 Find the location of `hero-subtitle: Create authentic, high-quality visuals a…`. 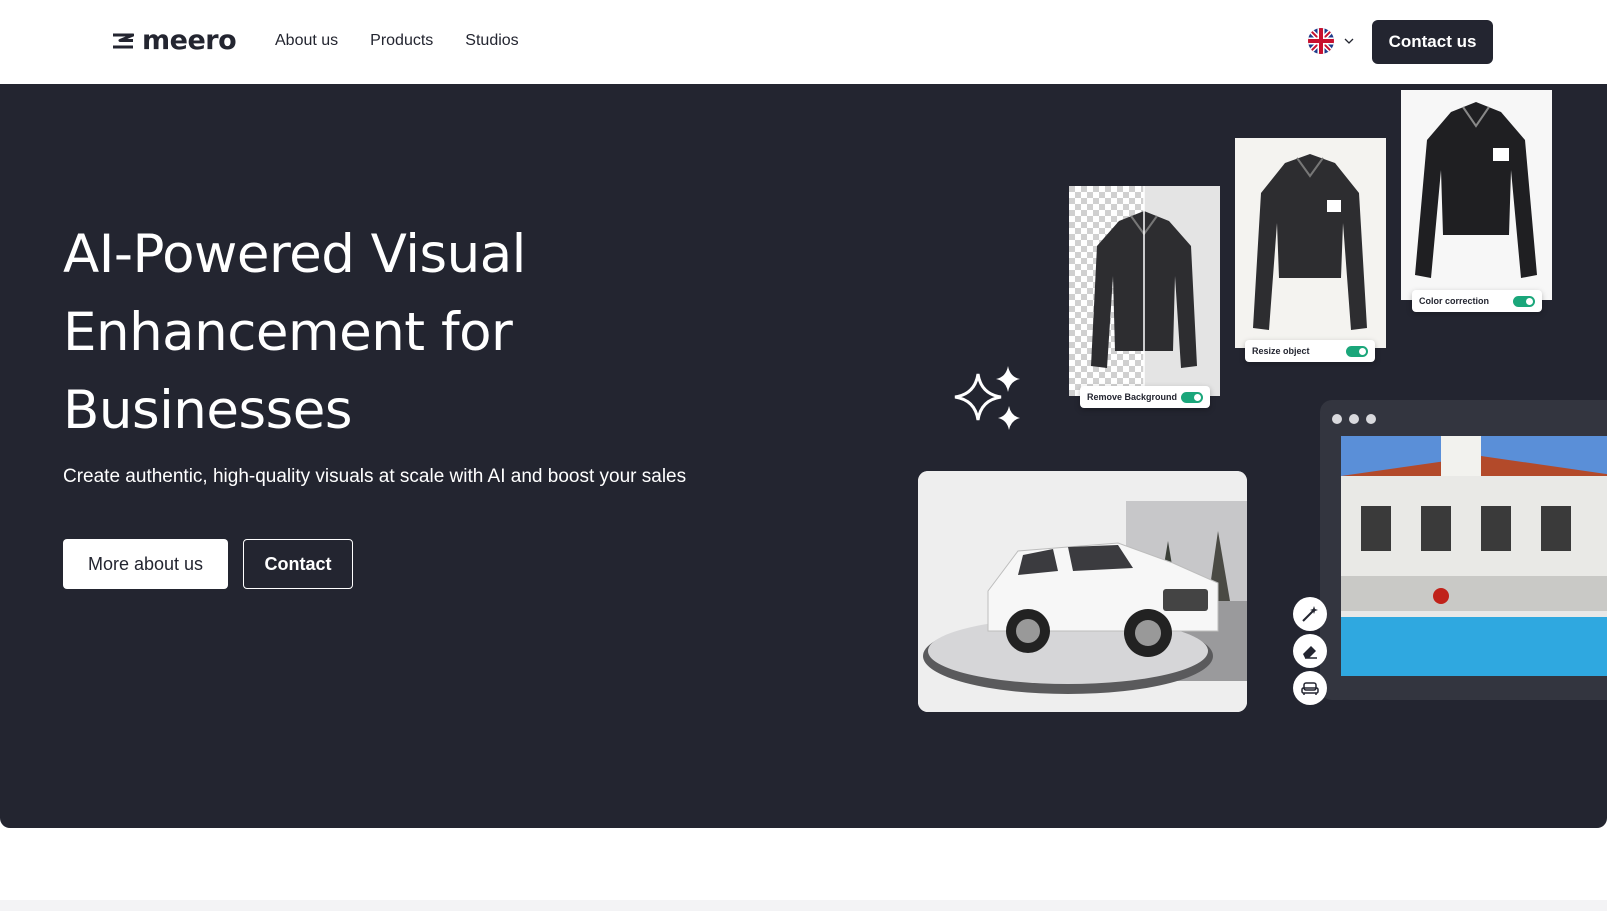

hero-subtitle: Create authentic, high-quality visuals a… is located at coordinates (375, 476).